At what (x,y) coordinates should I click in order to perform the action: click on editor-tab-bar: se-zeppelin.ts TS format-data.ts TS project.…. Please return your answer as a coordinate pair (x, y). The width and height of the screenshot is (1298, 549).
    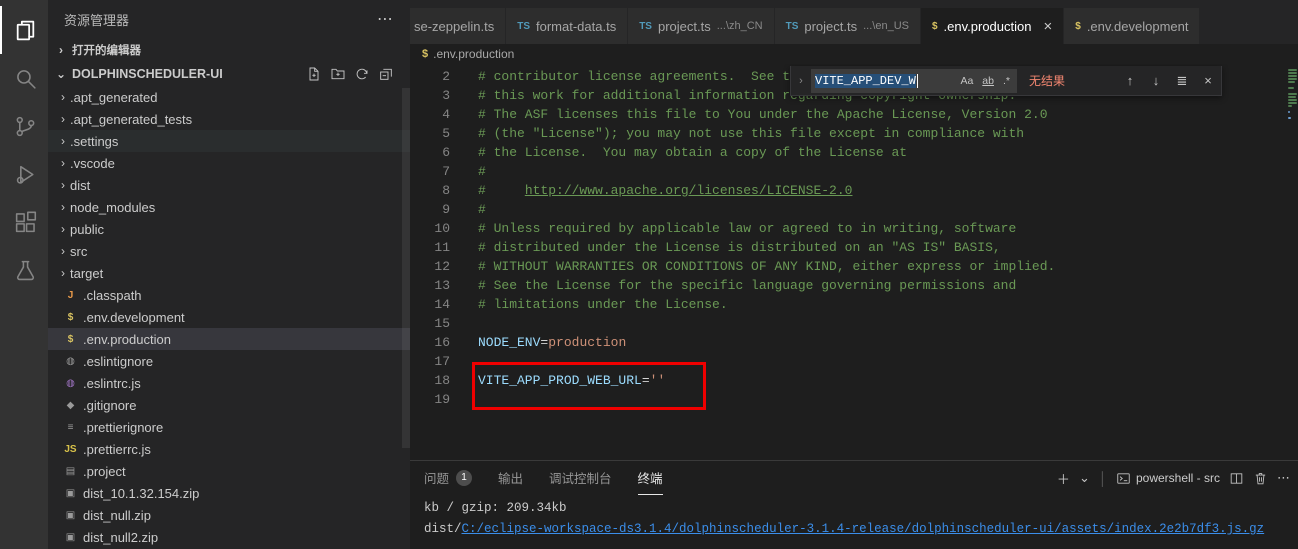
    Looking at the image, I should click on (854, 22).